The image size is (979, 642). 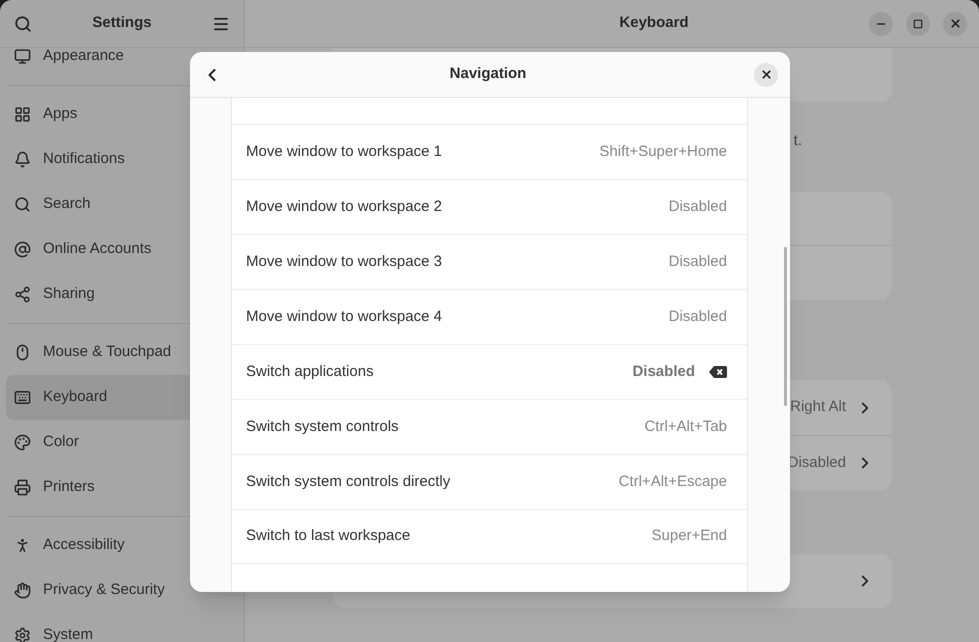 What do you see at coordinates (818, 407) in the screenshot?
I see `row-value: Right Alt` at bounding box center [818, 407].